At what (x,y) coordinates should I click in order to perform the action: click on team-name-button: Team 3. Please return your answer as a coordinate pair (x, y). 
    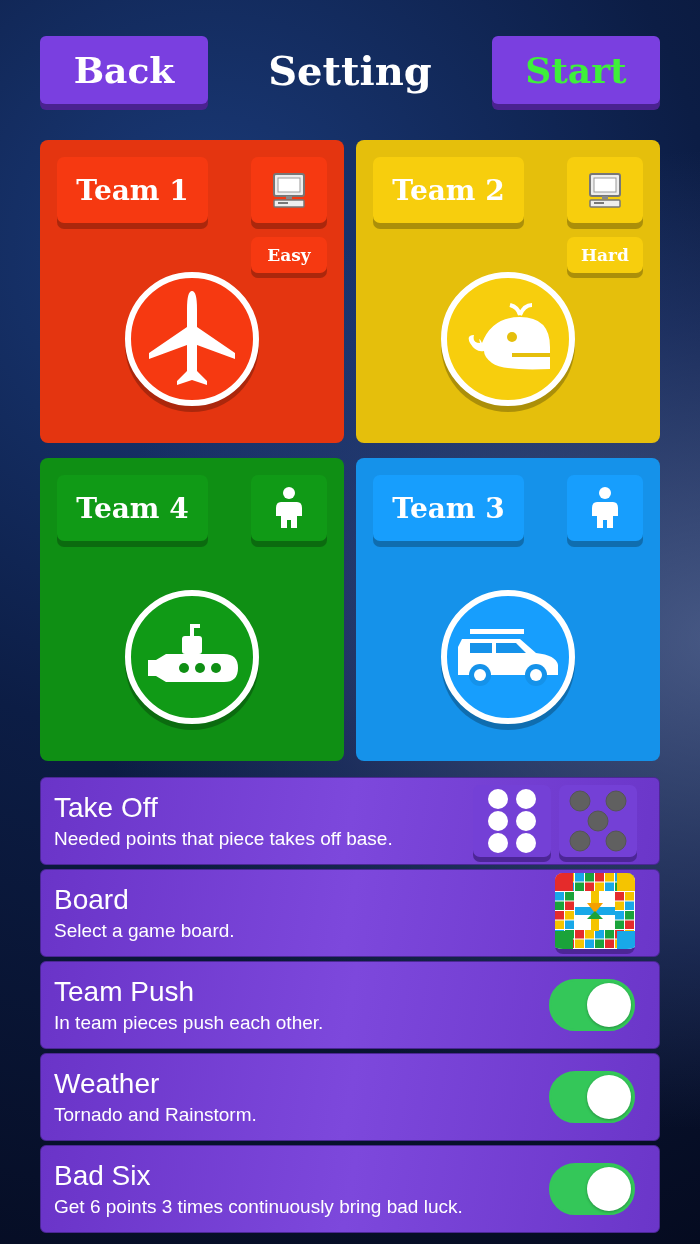
    Looking at the image, I should click on (448, 508).